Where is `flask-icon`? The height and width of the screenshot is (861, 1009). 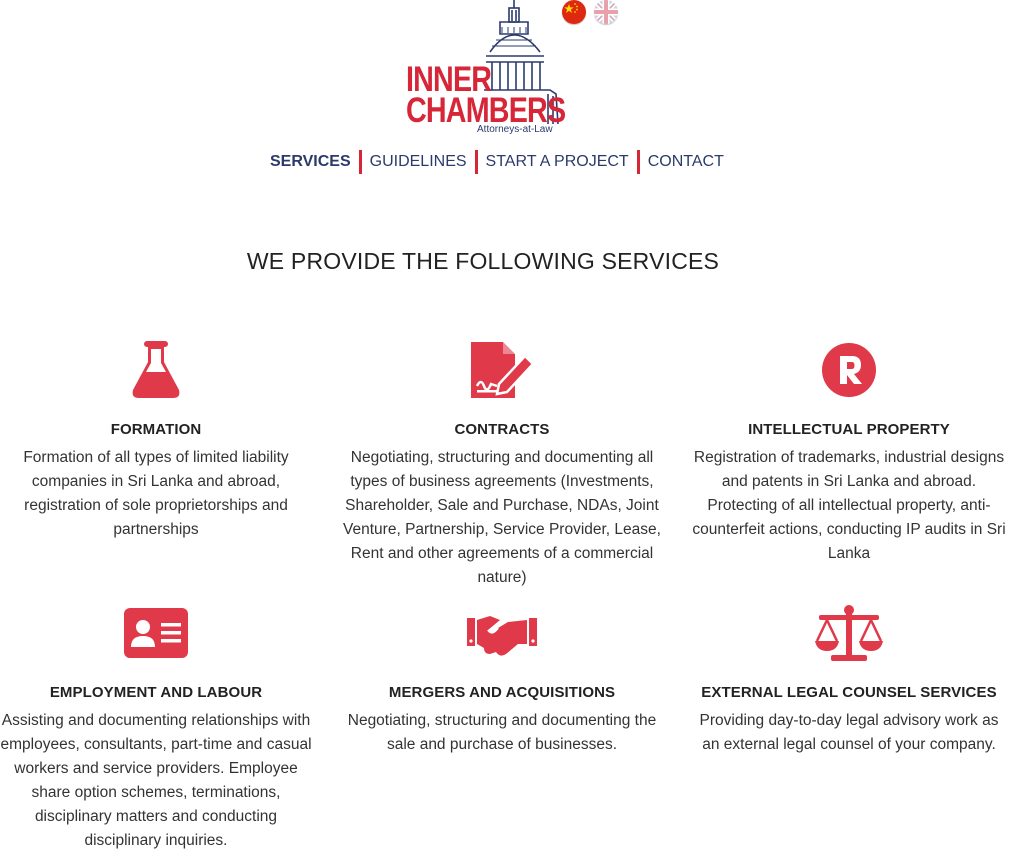 flask-icon is located at coordinates (158, 370).